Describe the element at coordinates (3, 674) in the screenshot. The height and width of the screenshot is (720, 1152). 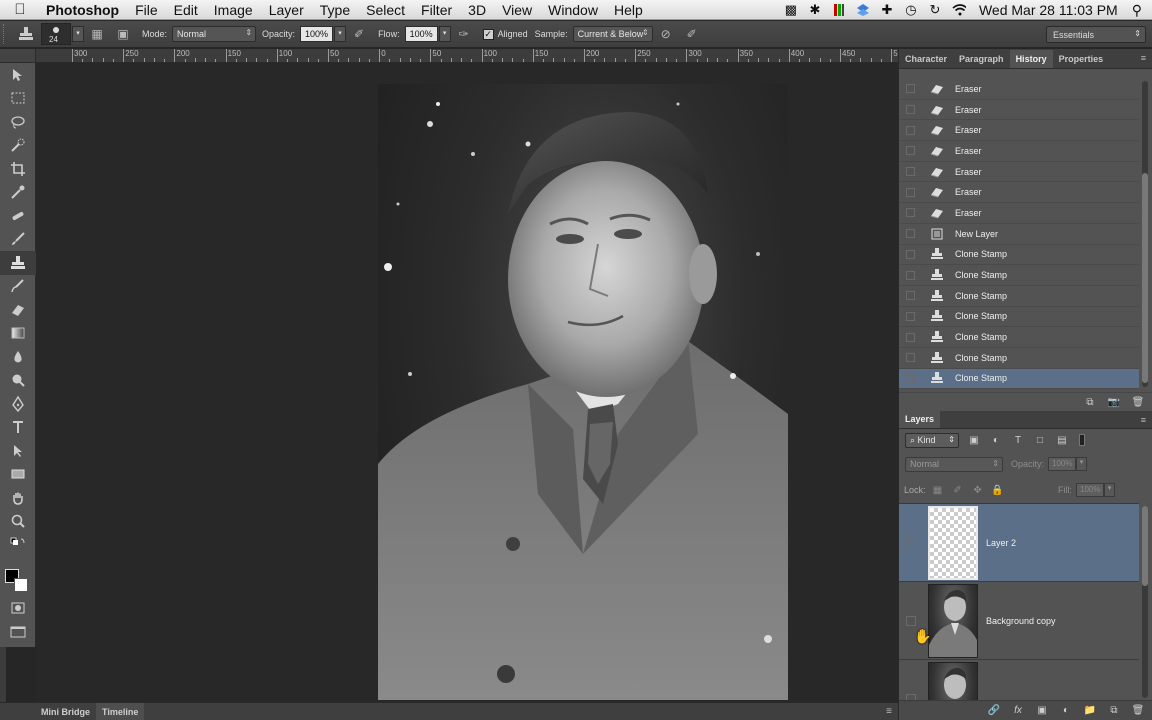
I see `vertical-ruler` at that location.